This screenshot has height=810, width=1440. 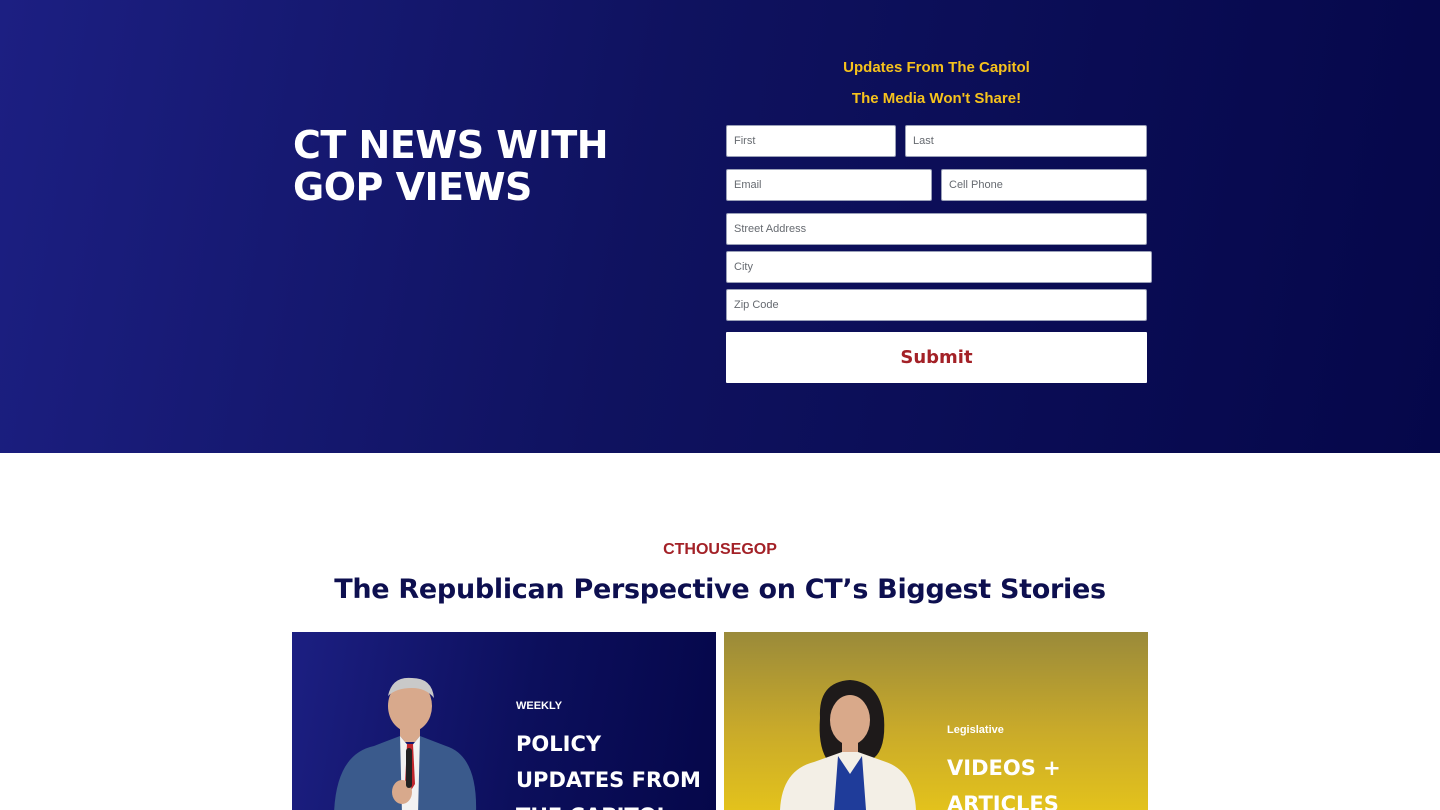 What do you see at coordinates (939, 267) in the screenshot?
I see `city-field` at bounding box center [939, 267].